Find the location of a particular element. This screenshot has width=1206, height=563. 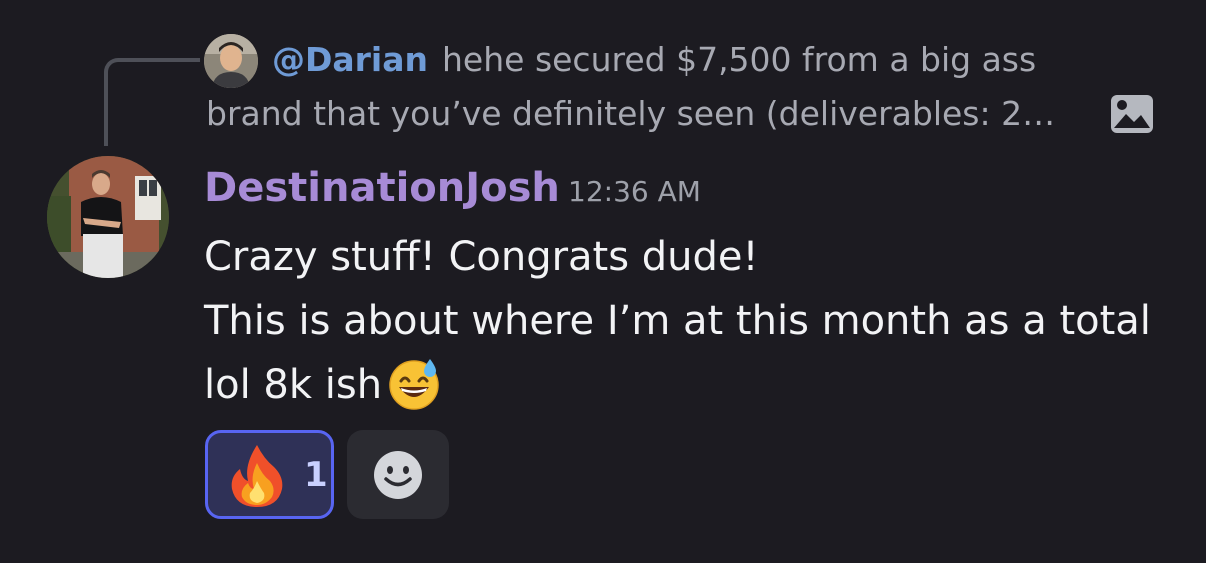

reply-avatar-image is located at coordinates (231, 61).